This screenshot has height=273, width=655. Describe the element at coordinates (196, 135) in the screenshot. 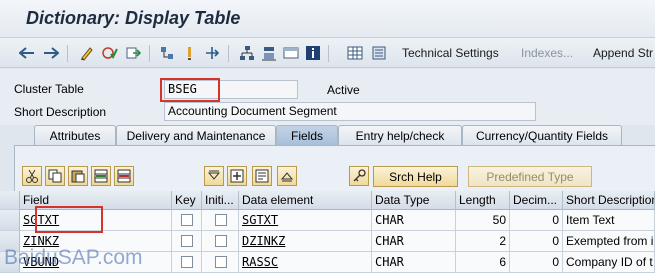

I see `tab-delivery-maintenance: Delivery and Maintenance` at that location.